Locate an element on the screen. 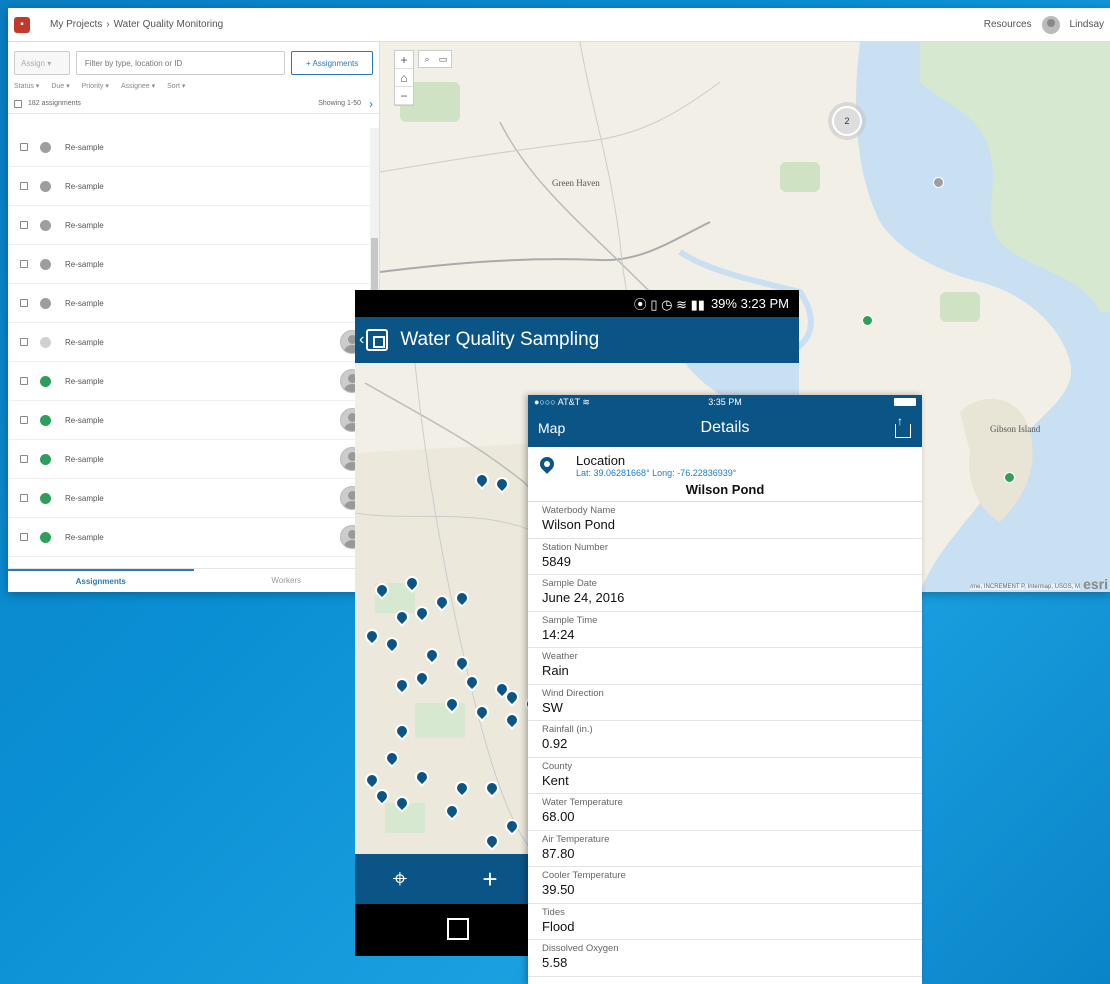  zoom-in-button: + is located at coordinates (404, 60).